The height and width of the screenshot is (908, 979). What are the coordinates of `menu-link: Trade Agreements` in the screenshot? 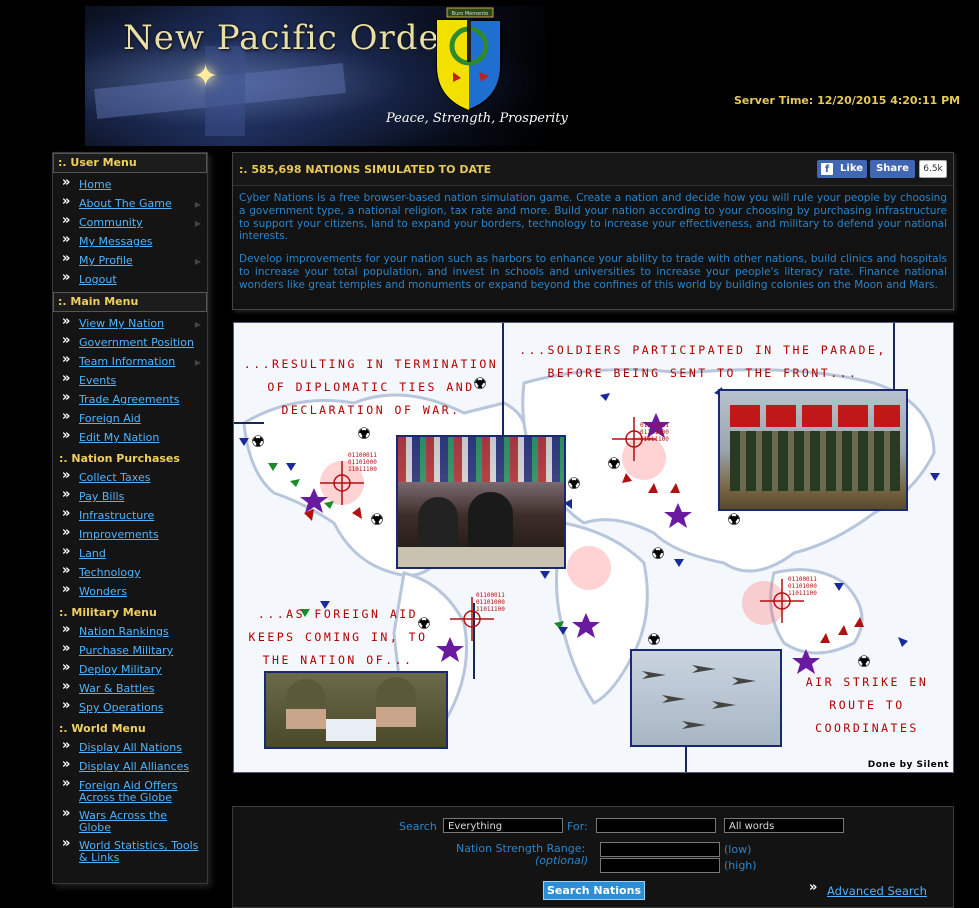 It's located at (129, 399).